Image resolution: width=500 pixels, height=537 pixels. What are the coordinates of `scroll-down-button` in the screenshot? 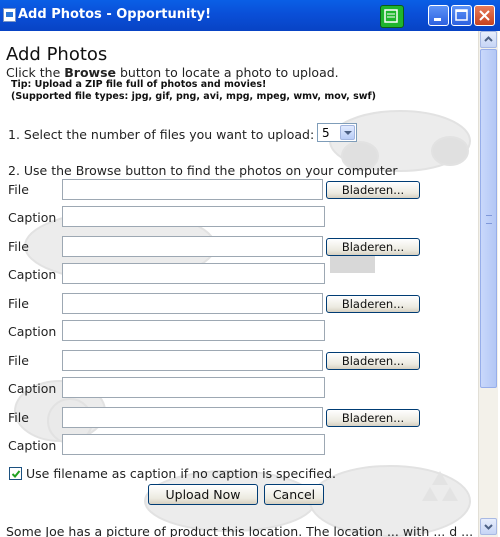 It's located at (488, 526).